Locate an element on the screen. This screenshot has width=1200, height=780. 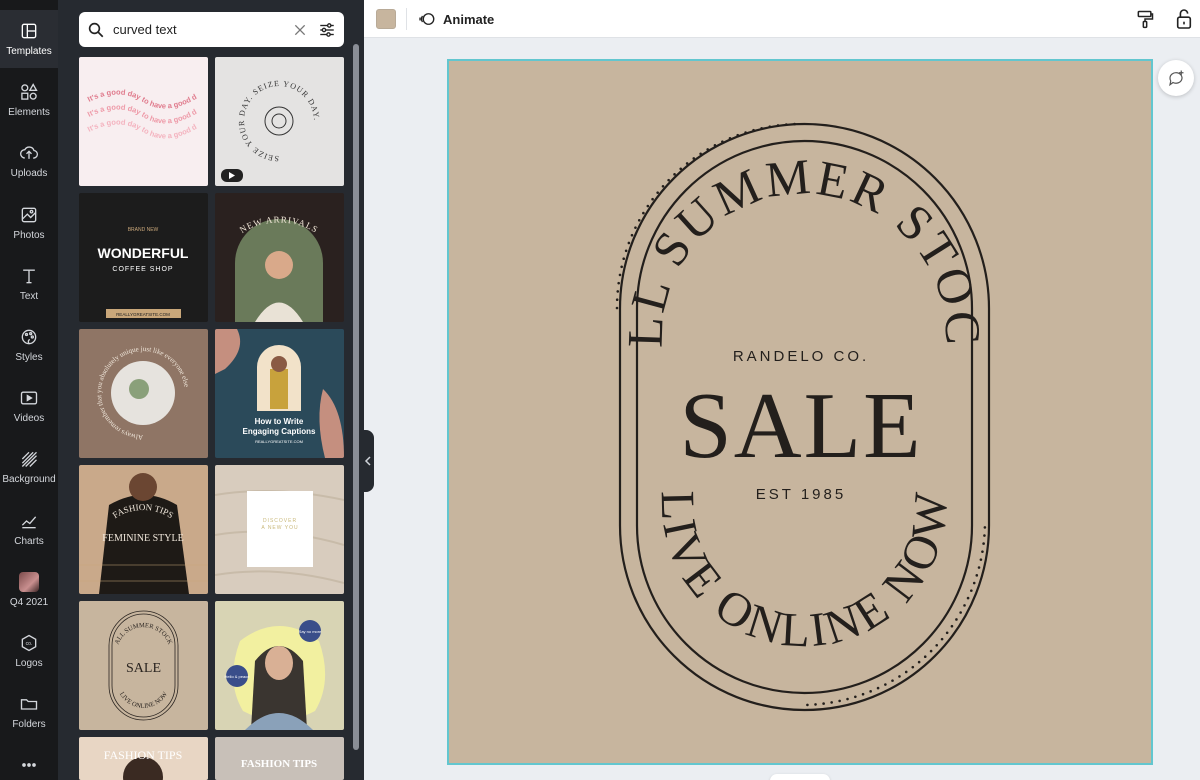
styles-icon is located at coordinates (29, 337).